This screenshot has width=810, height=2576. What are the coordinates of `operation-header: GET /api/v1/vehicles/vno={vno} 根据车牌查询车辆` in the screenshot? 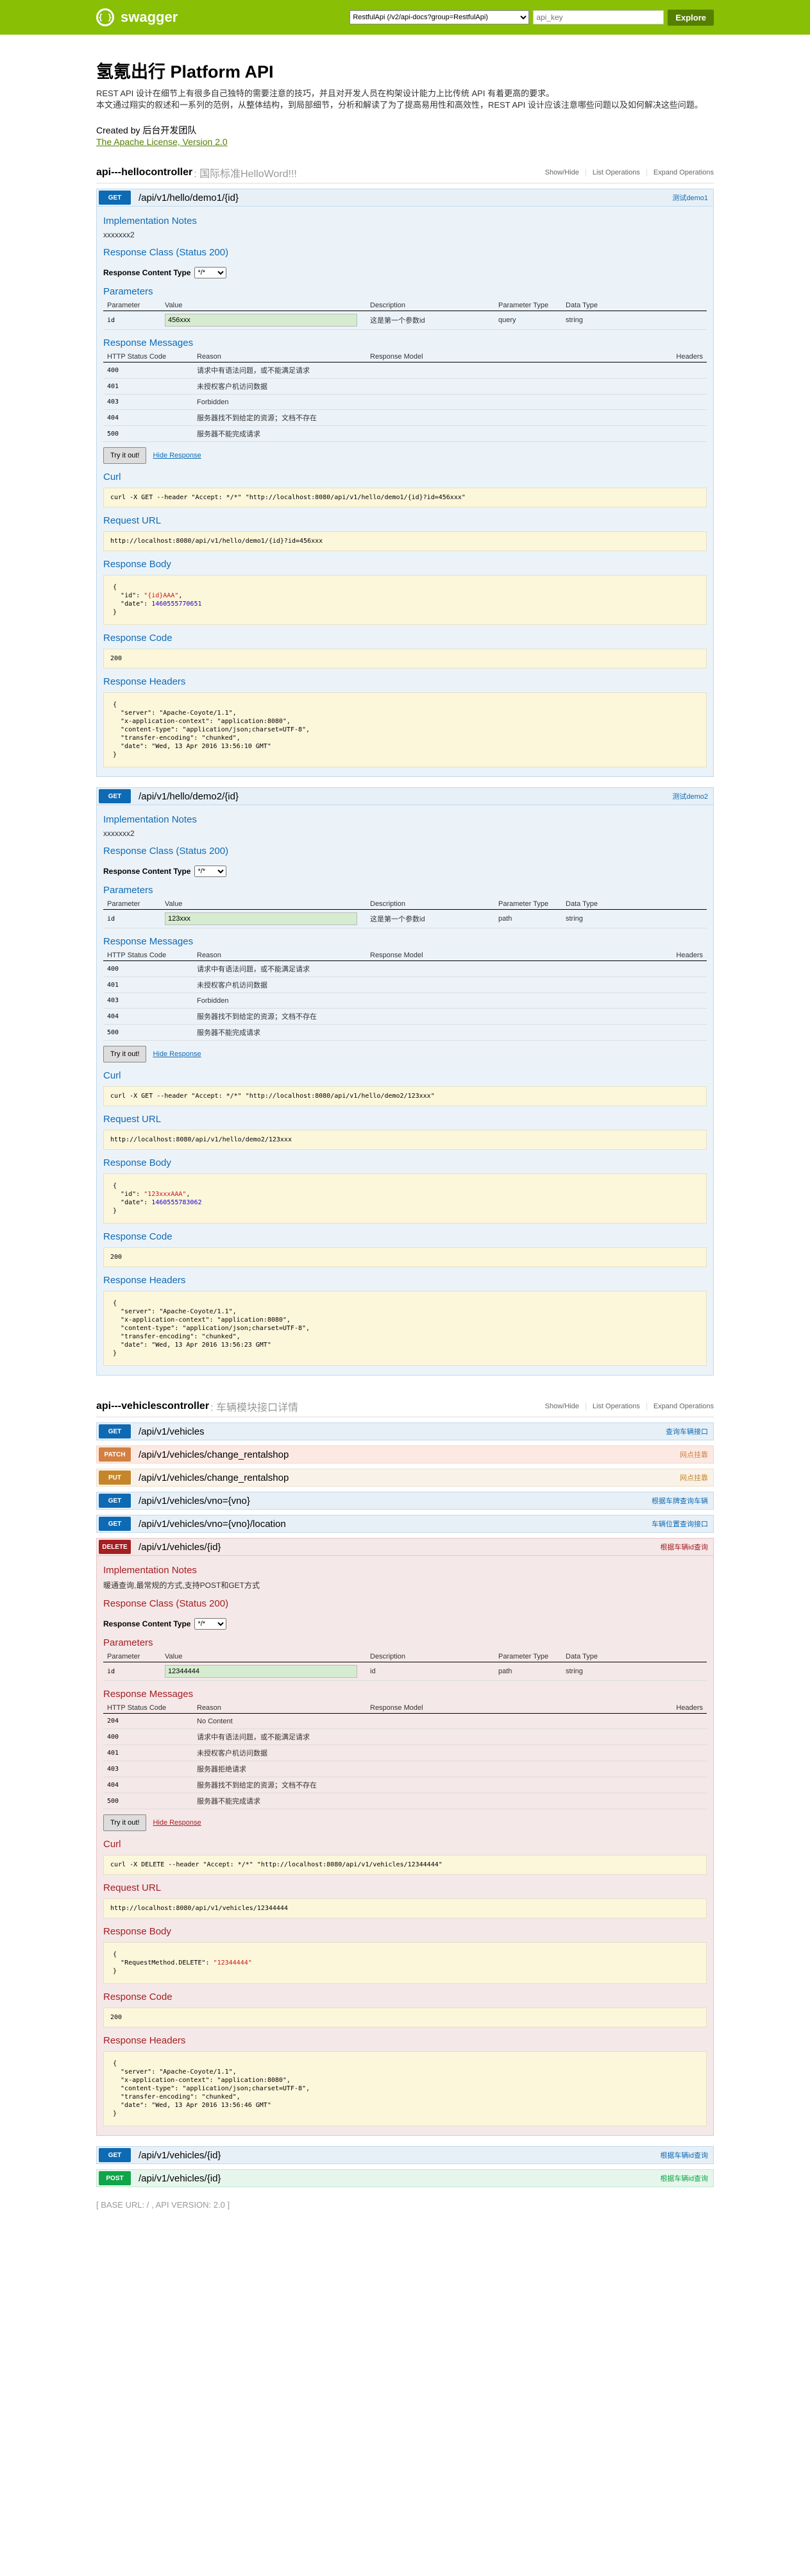 It's located at (405, 1501).